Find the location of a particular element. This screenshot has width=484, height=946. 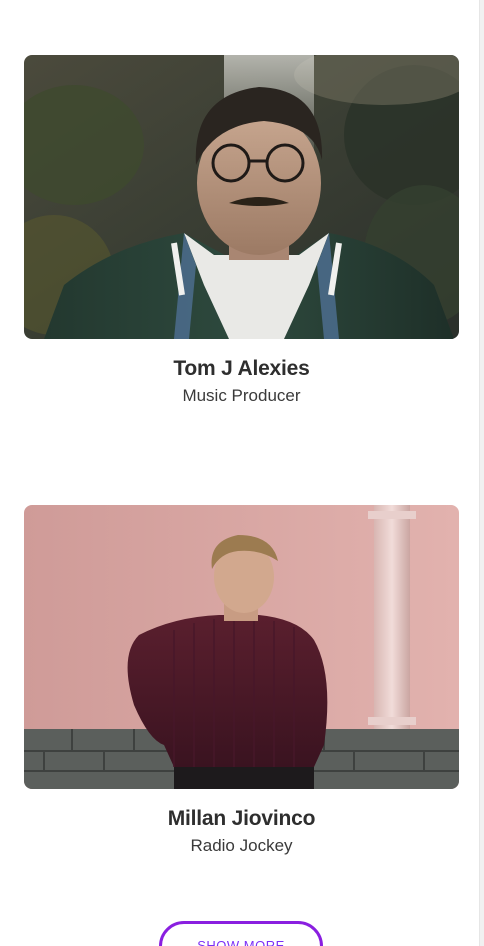

profile-role: Radio Jockey is located at coordinates (241, 845).